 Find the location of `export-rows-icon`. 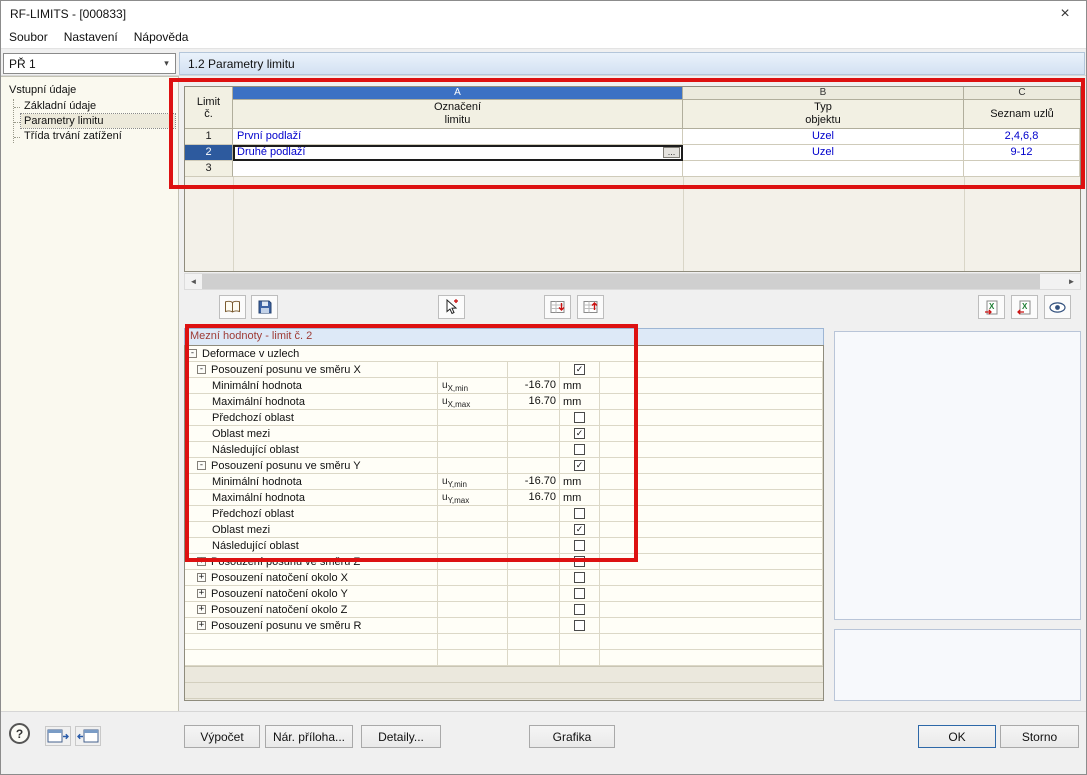

export-rows-icon is located at coordinates (590, 307).